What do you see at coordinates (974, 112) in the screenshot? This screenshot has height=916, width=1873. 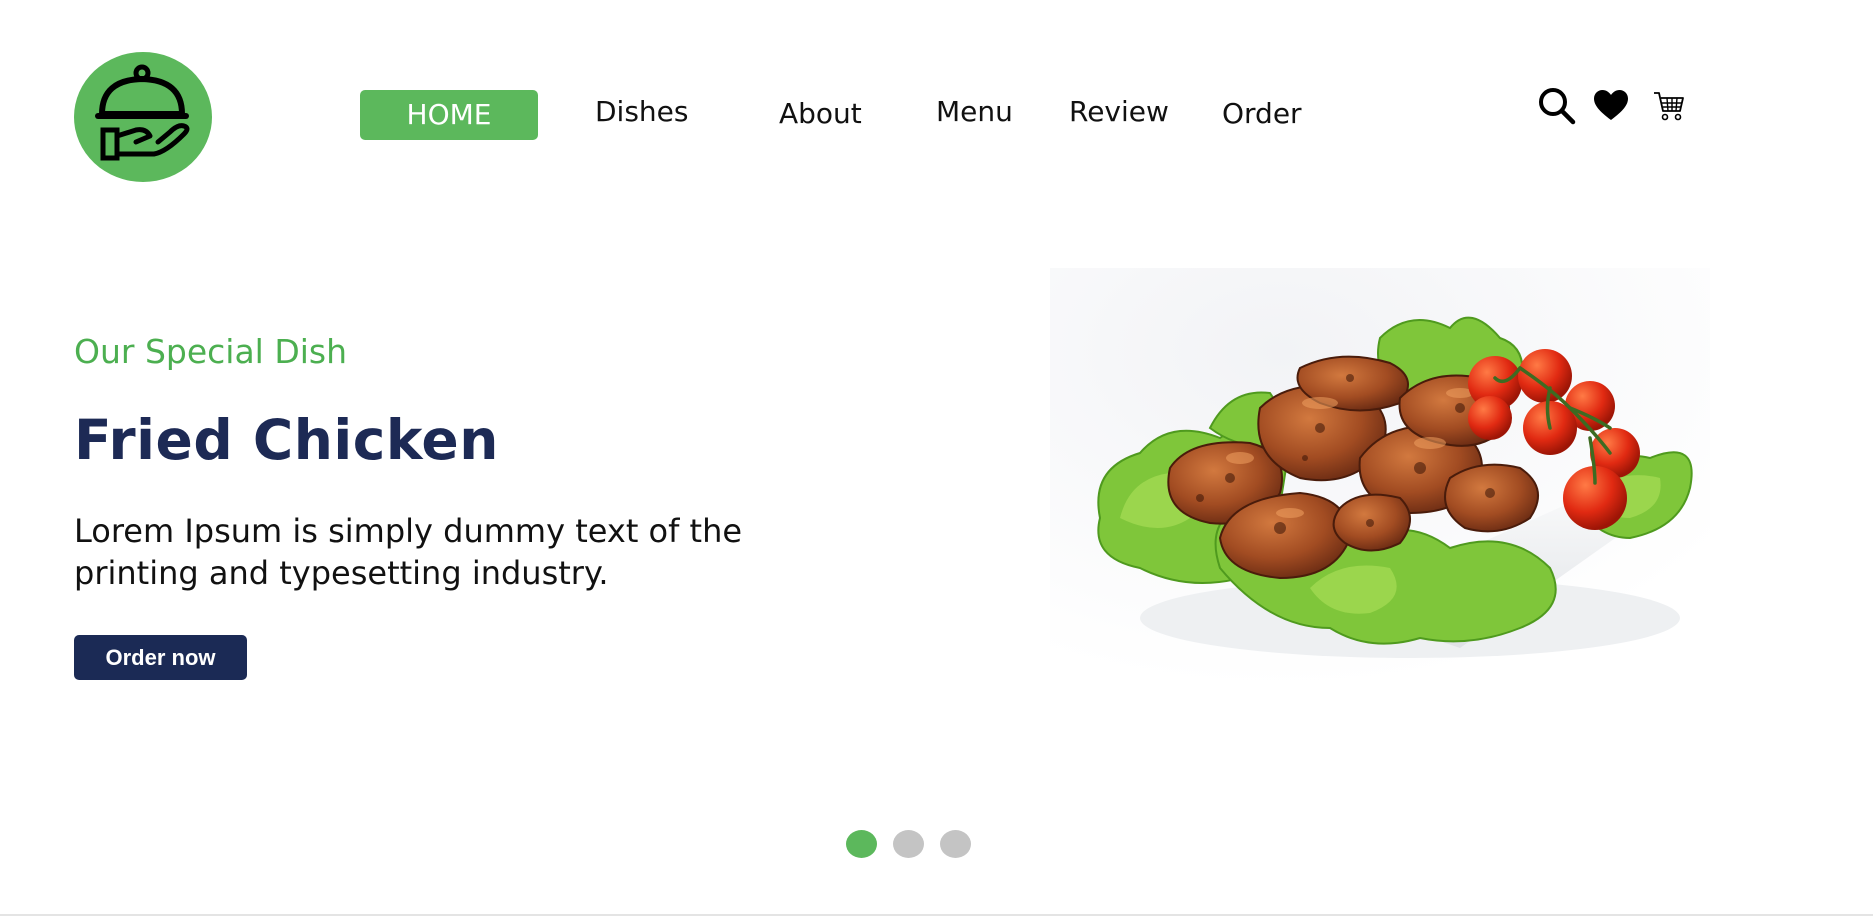 I see `nav-menu: Menu` at bounding box center [974, 112].